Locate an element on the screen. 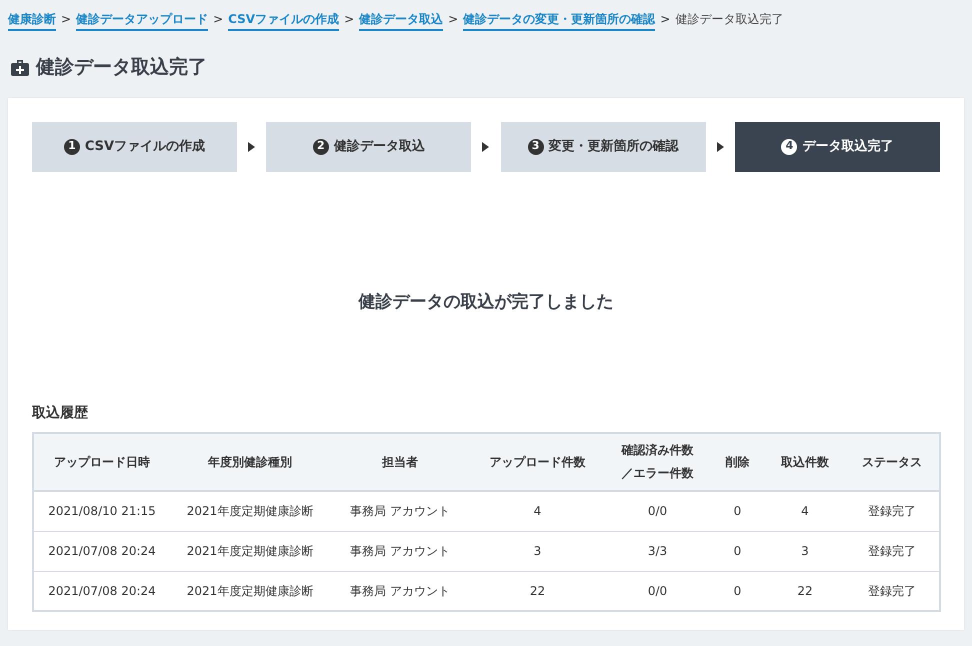 The height and width of the screenshot is (646, 972). column-header: アップロード件数 is located at coordinates (537, 462).